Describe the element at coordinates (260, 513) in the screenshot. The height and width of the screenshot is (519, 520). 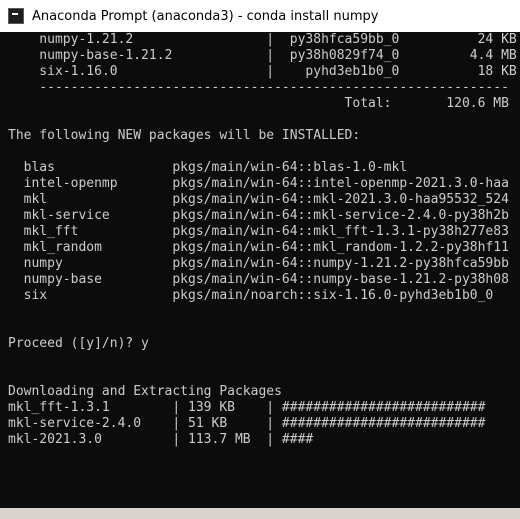
I see `desktop-background-strip` at that location.